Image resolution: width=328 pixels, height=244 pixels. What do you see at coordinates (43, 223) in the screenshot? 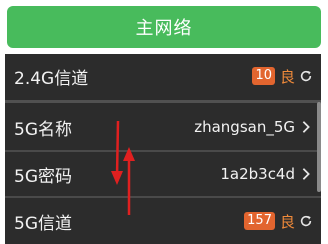
I see `channel-5g-label: 5G信道` at bounding box center [43, 223].